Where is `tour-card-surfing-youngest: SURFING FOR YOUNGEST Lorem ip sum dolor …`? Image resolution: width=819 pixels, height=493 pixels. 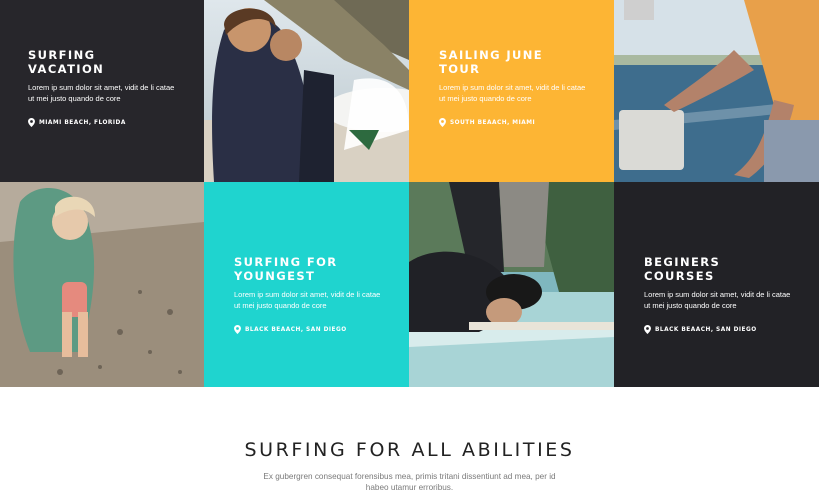 tour-card-surfing-youngest: SURFING FOR YOUNGEST Lorem ip sum dolor … is located at coordinates (306, 284).